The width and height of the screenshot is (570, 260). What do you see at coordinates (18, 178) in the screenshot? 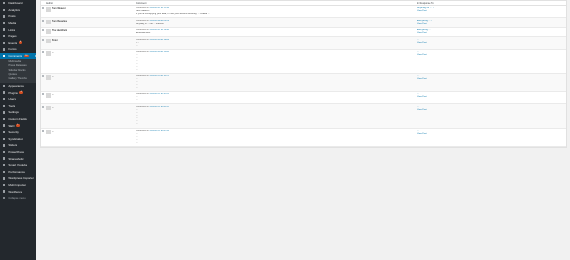
I see `menu-item-wordpress-importer: Wordpress Importer` at bounding box center [18, 178].